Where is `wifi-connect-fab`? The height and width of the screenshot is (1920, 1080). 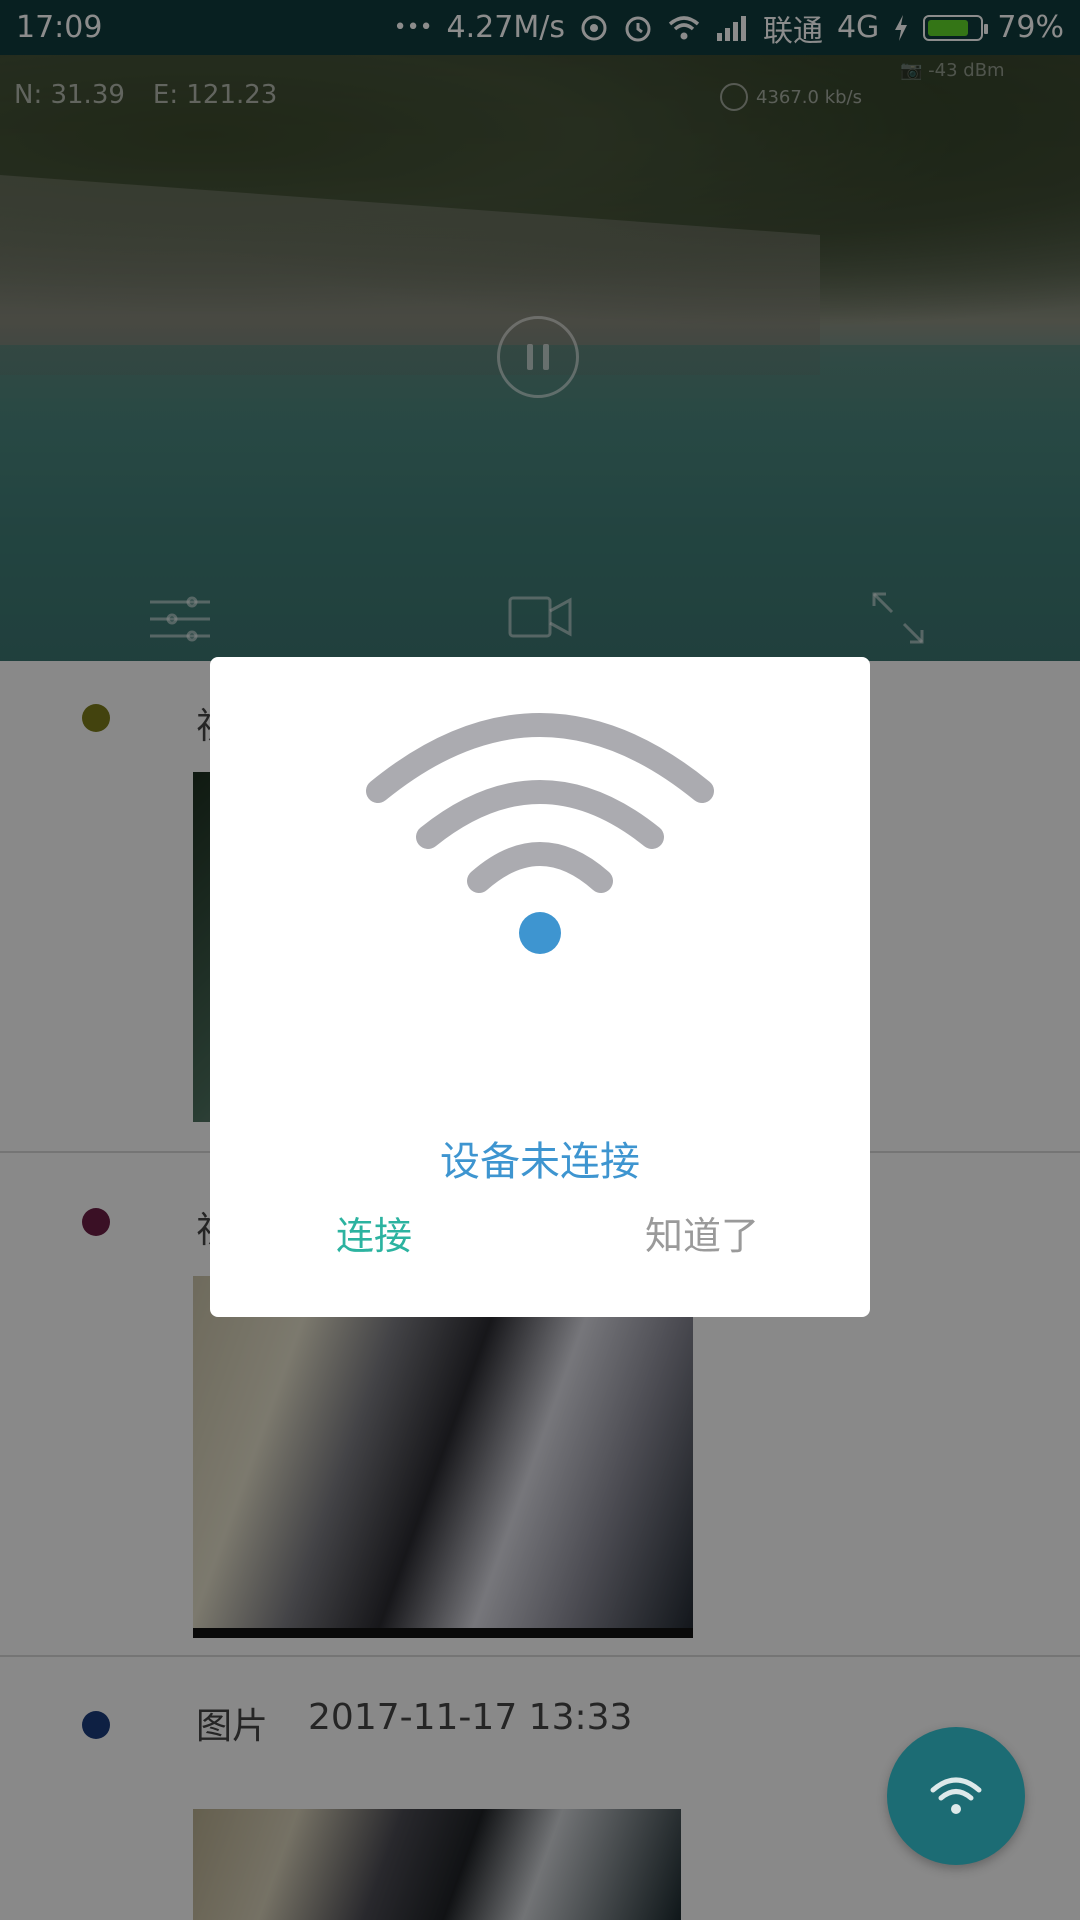 wifi-connect-fab is located at coordinates (956, 1796).